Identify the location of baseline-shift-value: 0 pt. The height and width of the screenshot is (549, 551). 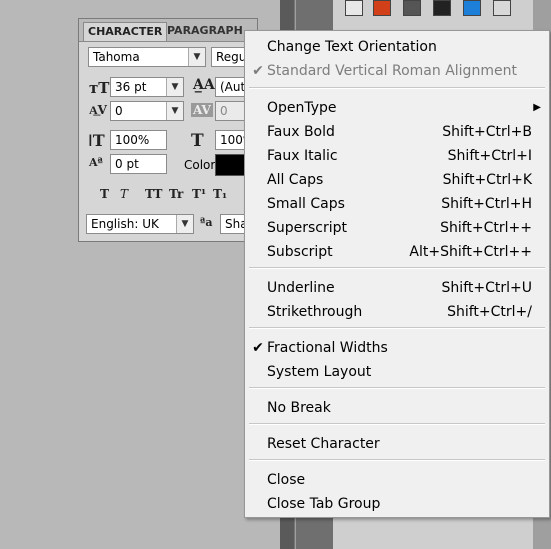
(127, 164).